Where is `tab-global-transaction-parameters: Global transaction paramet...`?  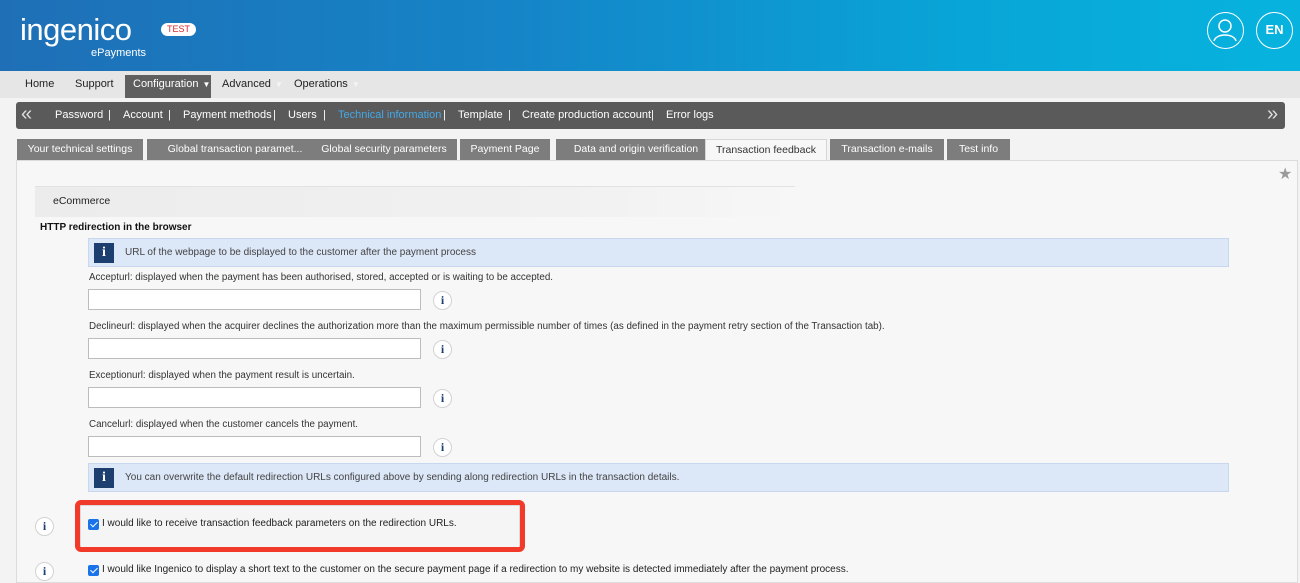
tab-global-transaction-parameters: Global transaction paramet... is located at coordinates (235, 149).